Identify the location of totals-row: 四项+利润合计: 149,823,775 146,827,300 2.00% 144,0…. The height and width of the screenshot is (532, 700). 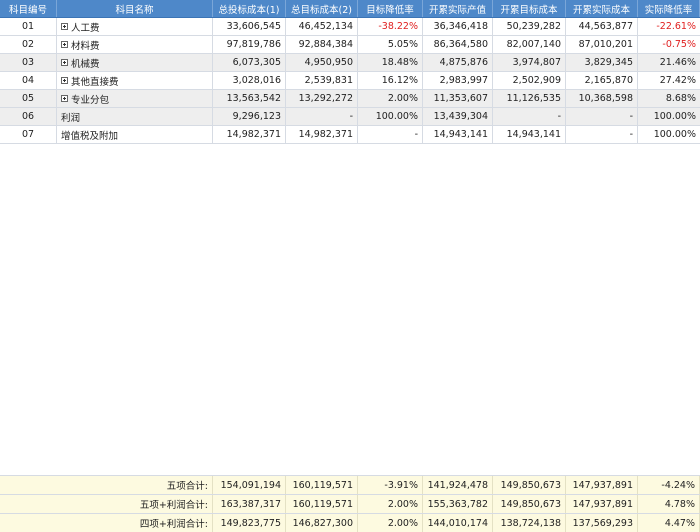
(350, 522).